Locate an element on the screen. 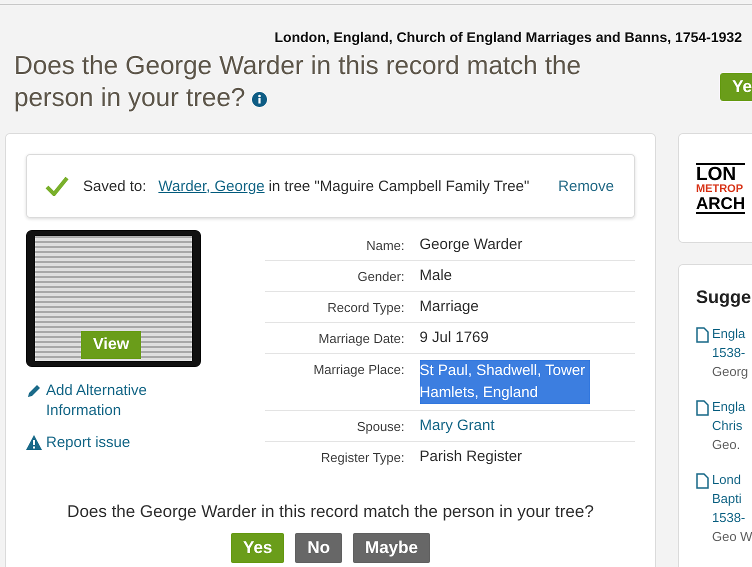 This screenshot has height=567, width=752. suggestion-detail: Georg is located at coordinates (730, 372).